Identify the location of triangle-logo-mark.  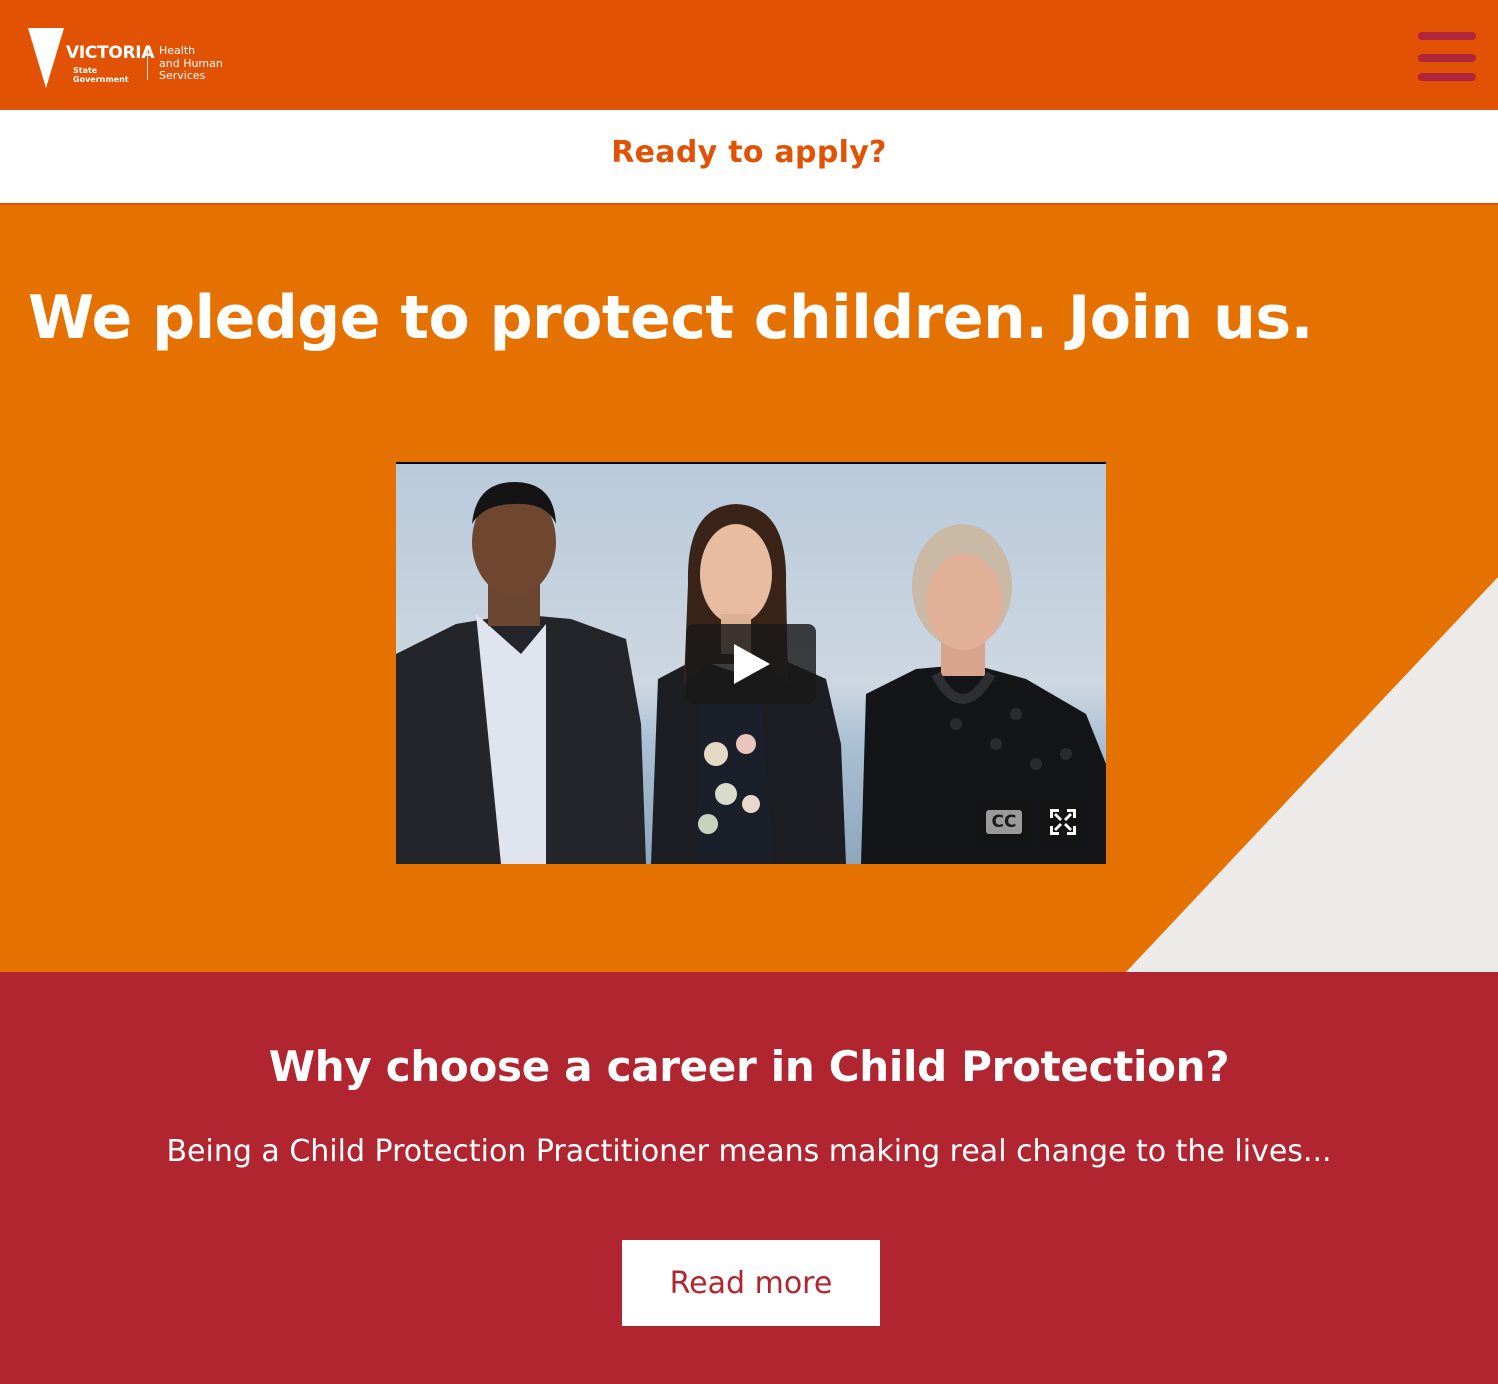
(46, 58).